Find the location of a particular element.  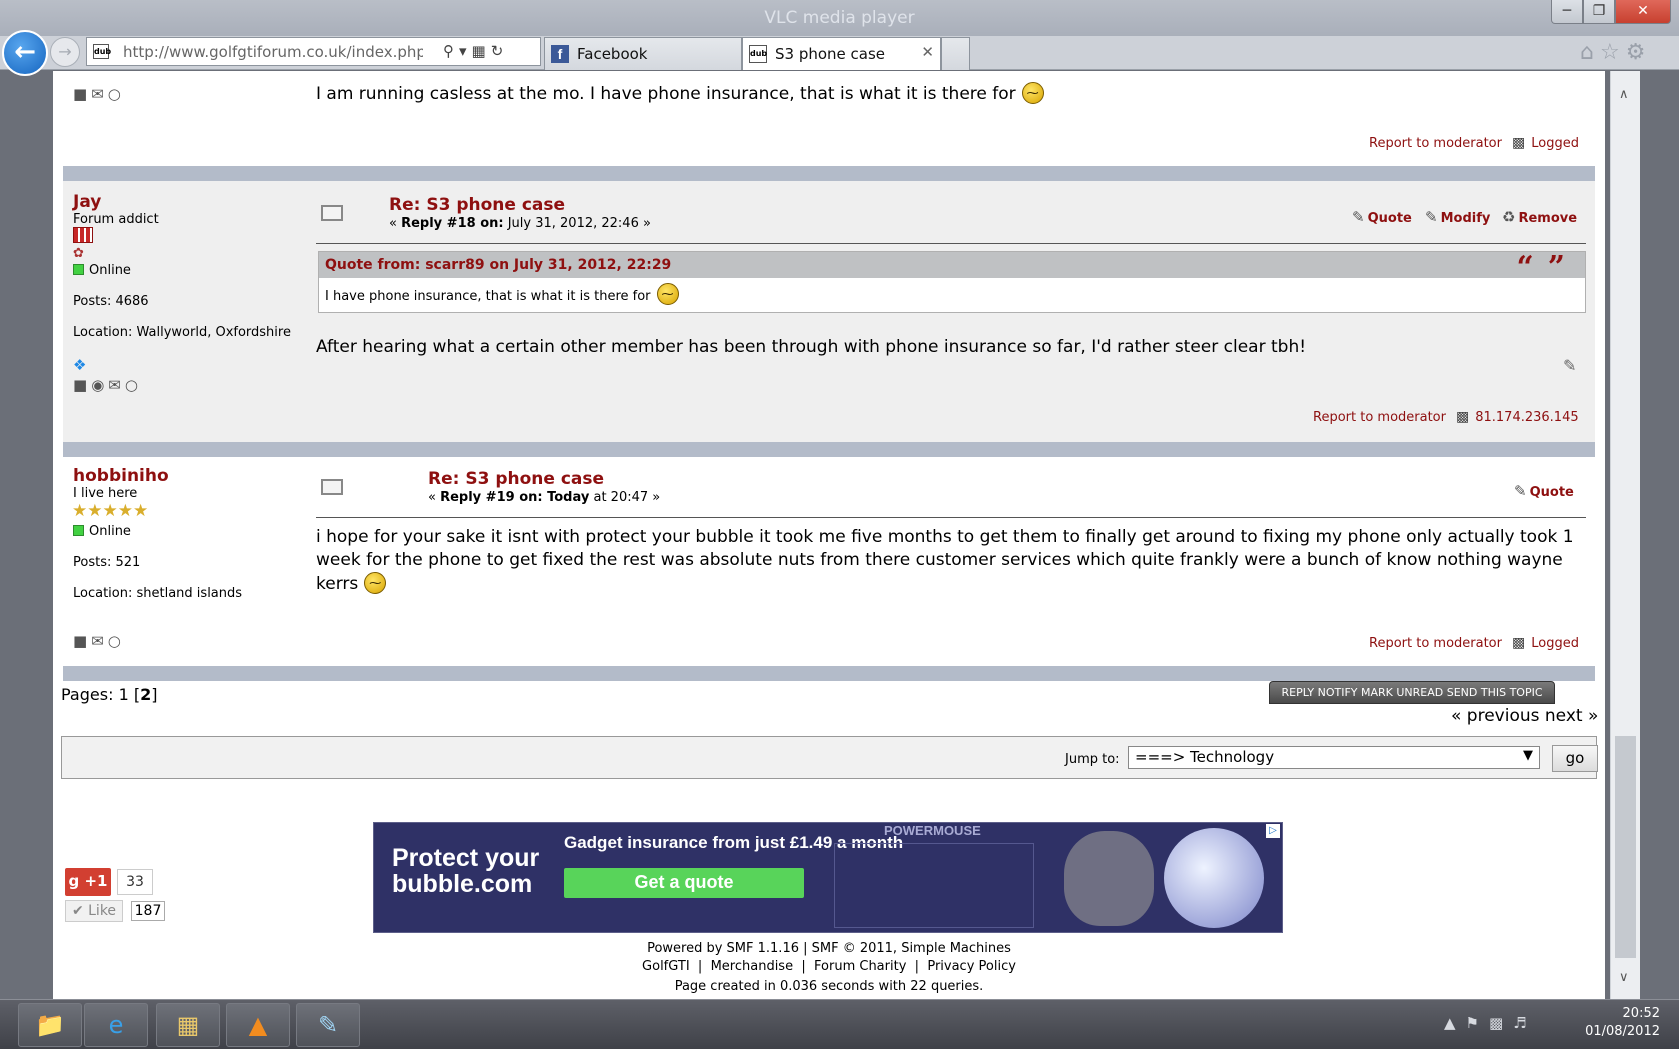

tray-expand-icon: ▲ is located at coordinates (1455, 1023).